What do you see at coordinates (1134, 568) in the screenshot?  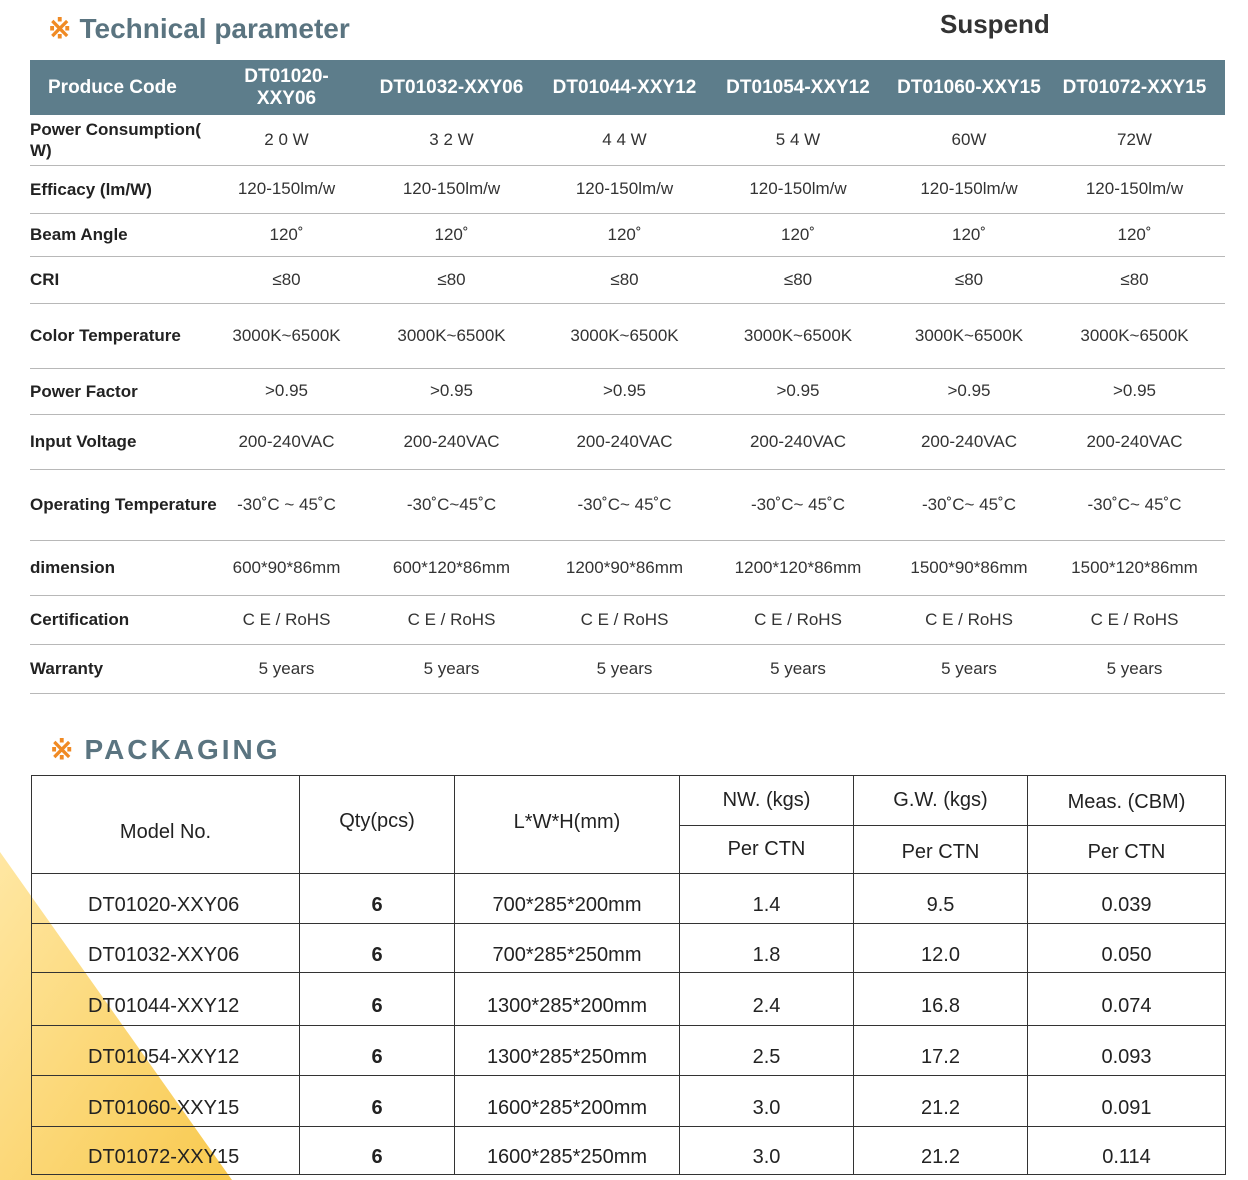 I see `table-cell: 1500*120*86mm` at bounding box center [1134, 568].